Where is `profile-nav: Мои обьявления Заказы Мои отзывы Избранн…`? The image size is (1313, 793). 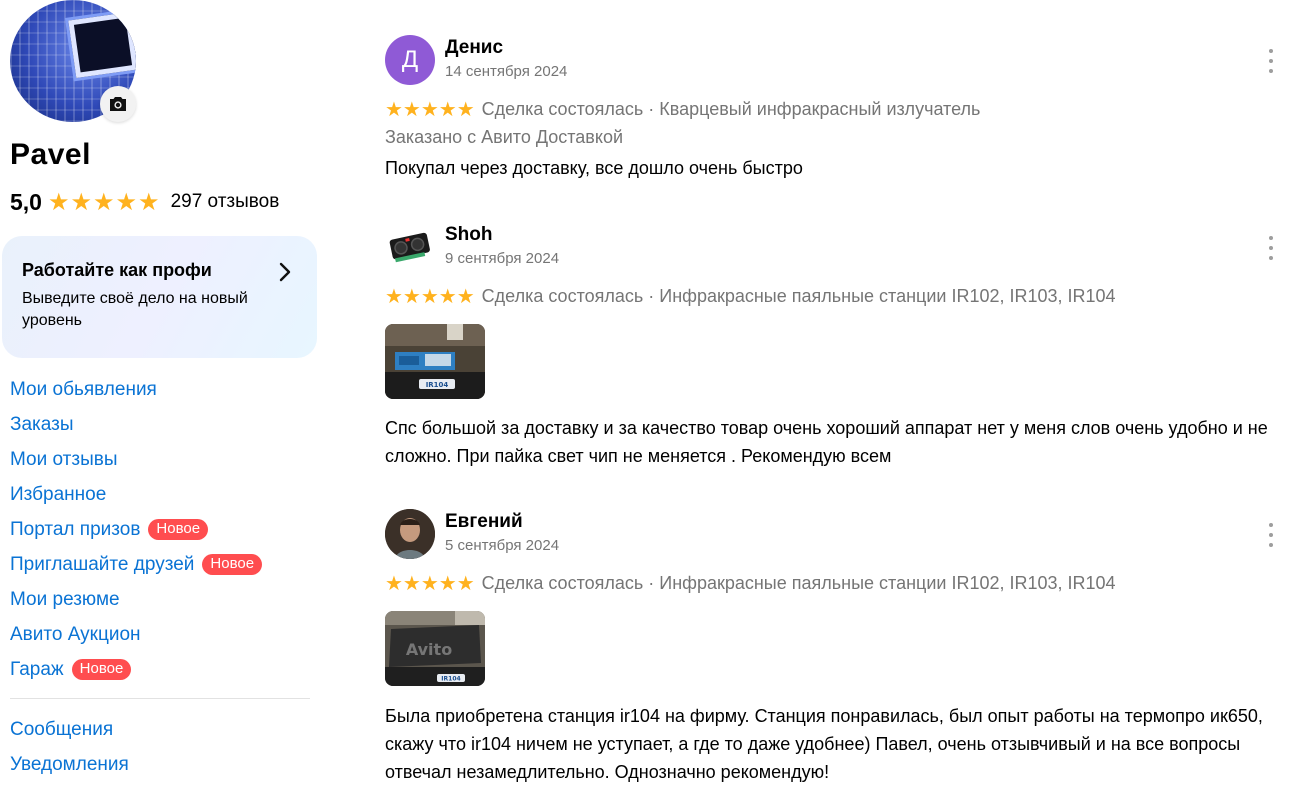
profile-nav: Мои обьявления Заказы Мои отзывы Избранн… is located at coordinates (136, 529).